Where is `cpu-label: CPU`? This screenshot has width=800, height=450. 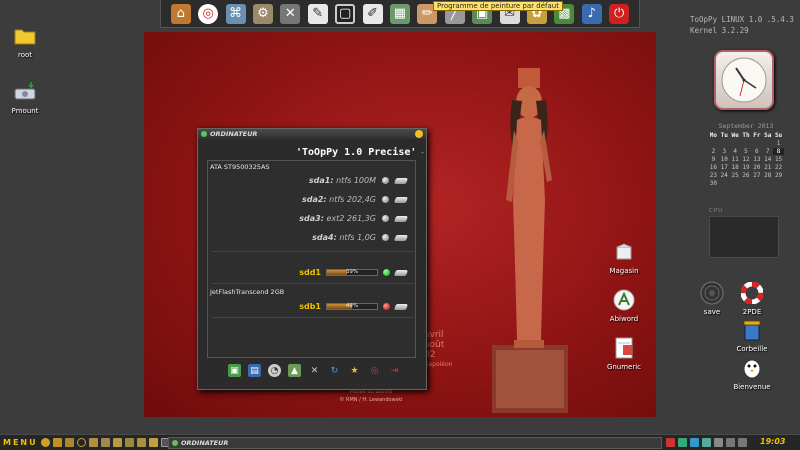
cpu-label: CPU is located at coordinates (716, 211).